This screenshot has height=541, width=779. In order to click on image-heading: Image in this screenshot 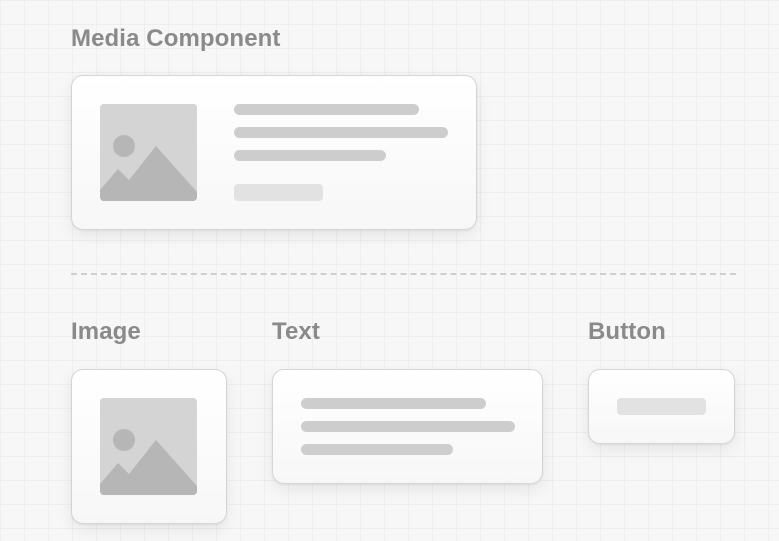, I will do `click(106, 331)`.